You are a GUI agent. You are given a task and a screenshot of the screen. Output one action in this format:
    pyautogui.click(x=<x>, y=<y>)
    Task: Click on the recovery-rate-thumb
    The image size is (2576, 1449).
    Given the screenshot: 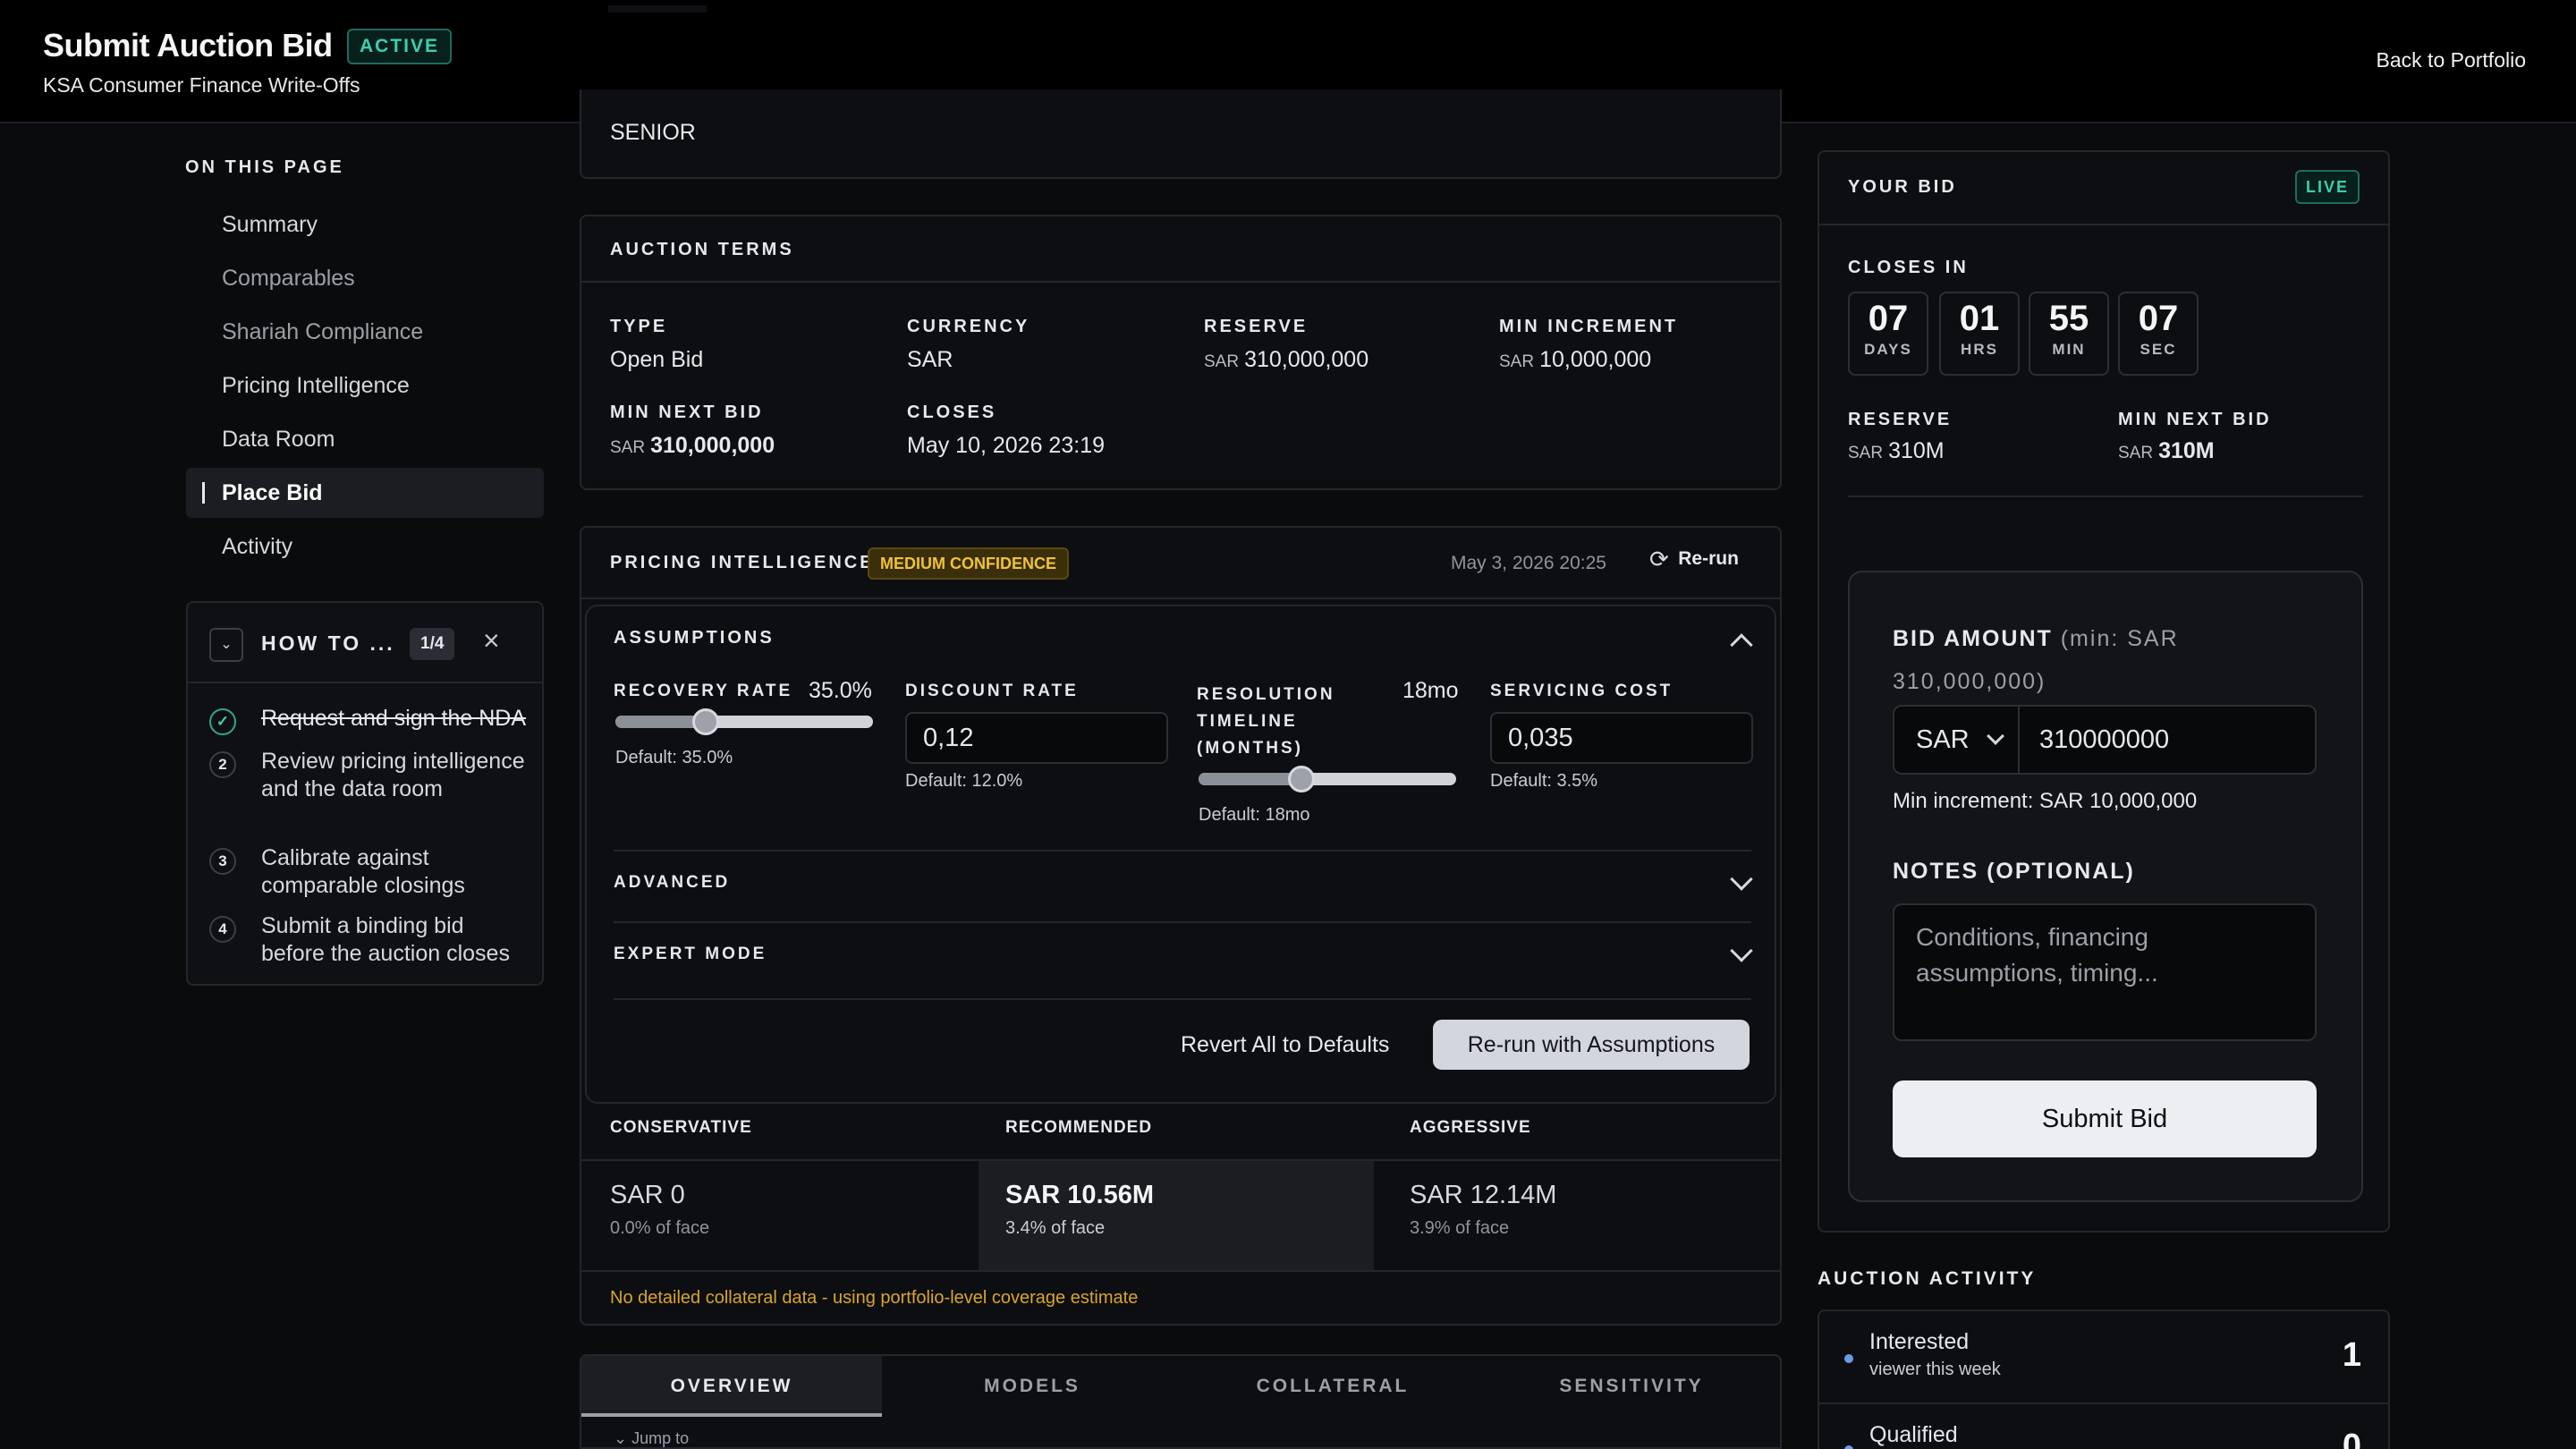 What is the action you would take?
    pyautogui.click(x=705, y=721)
    